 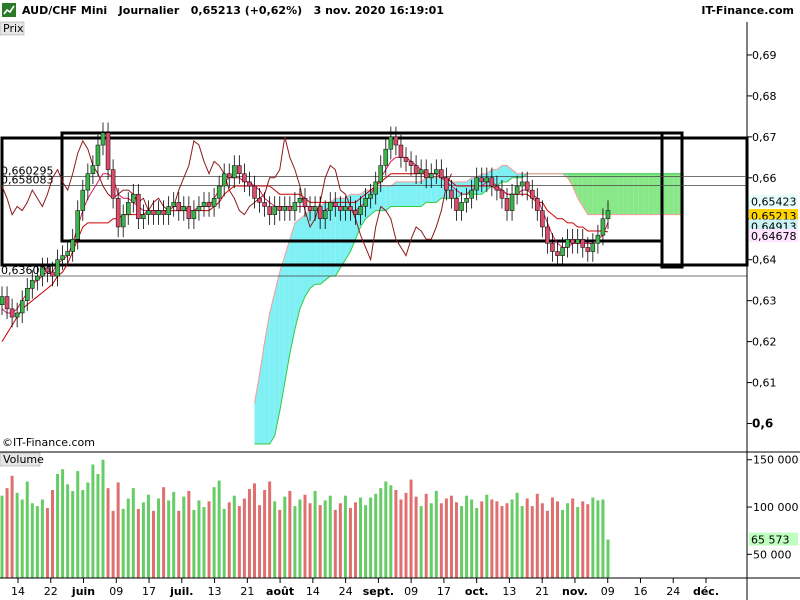 I want to click on y-tick-label: 0,61, so click(x=764, y=383).